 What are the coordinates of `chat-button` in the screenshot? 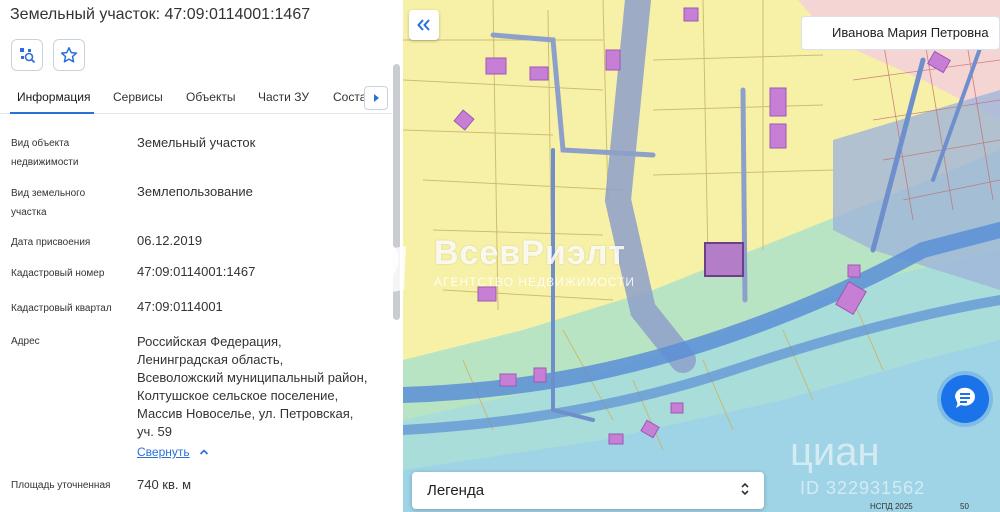 It's located at (965, 399).